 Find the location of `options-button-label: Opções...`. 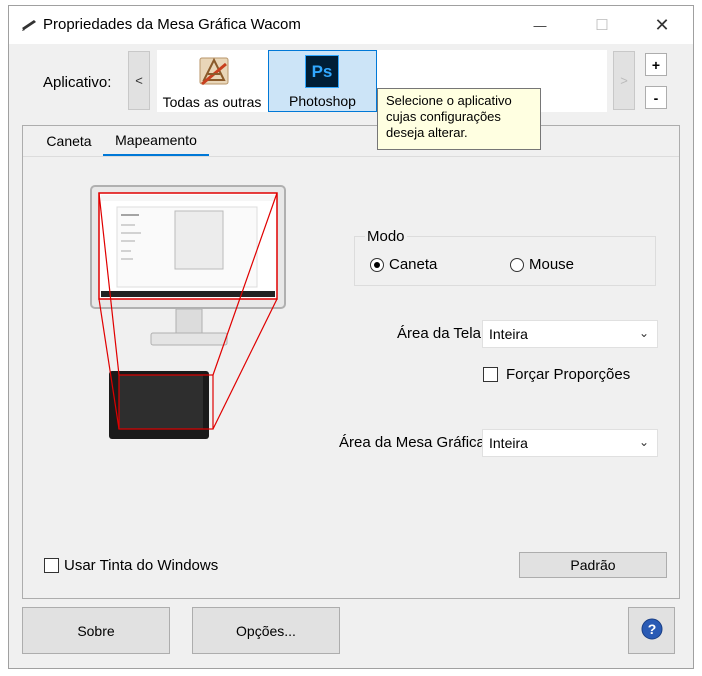

options-button-label: Opções... is located at coordinates (266, 630).